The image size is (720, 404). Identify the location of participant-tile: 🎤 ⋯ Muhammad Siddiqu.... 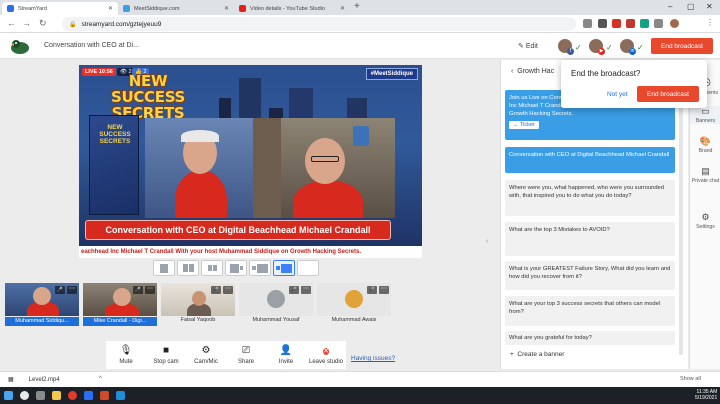
(42, 304).